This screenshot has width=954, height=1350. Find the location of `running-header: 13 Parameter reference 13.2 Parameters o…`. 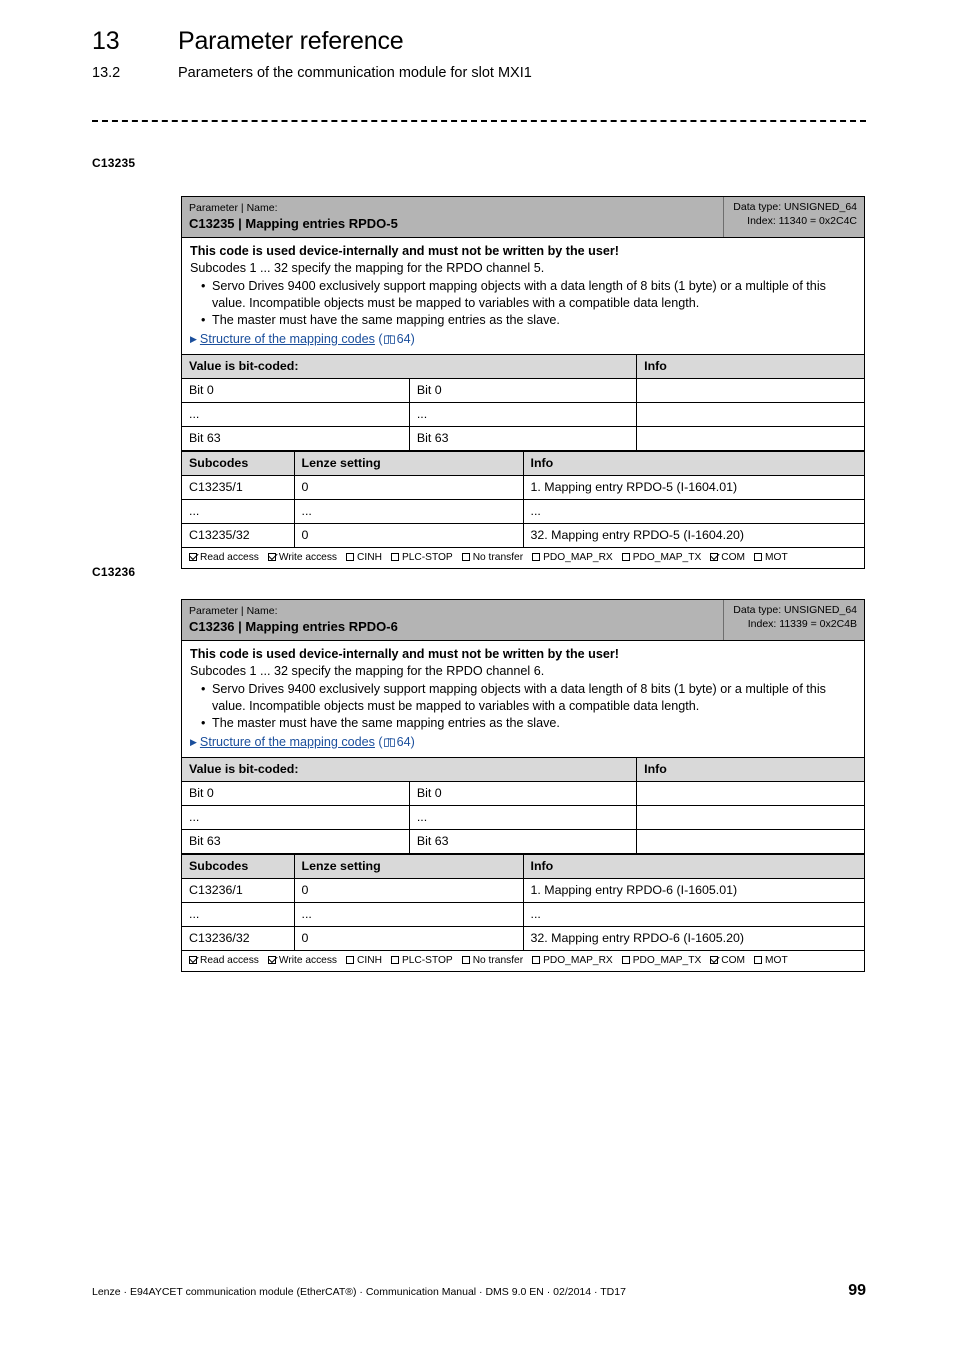

running-header: 13 Parameter reference 13.2 Parameters o… is located at coordinates (487, 54).